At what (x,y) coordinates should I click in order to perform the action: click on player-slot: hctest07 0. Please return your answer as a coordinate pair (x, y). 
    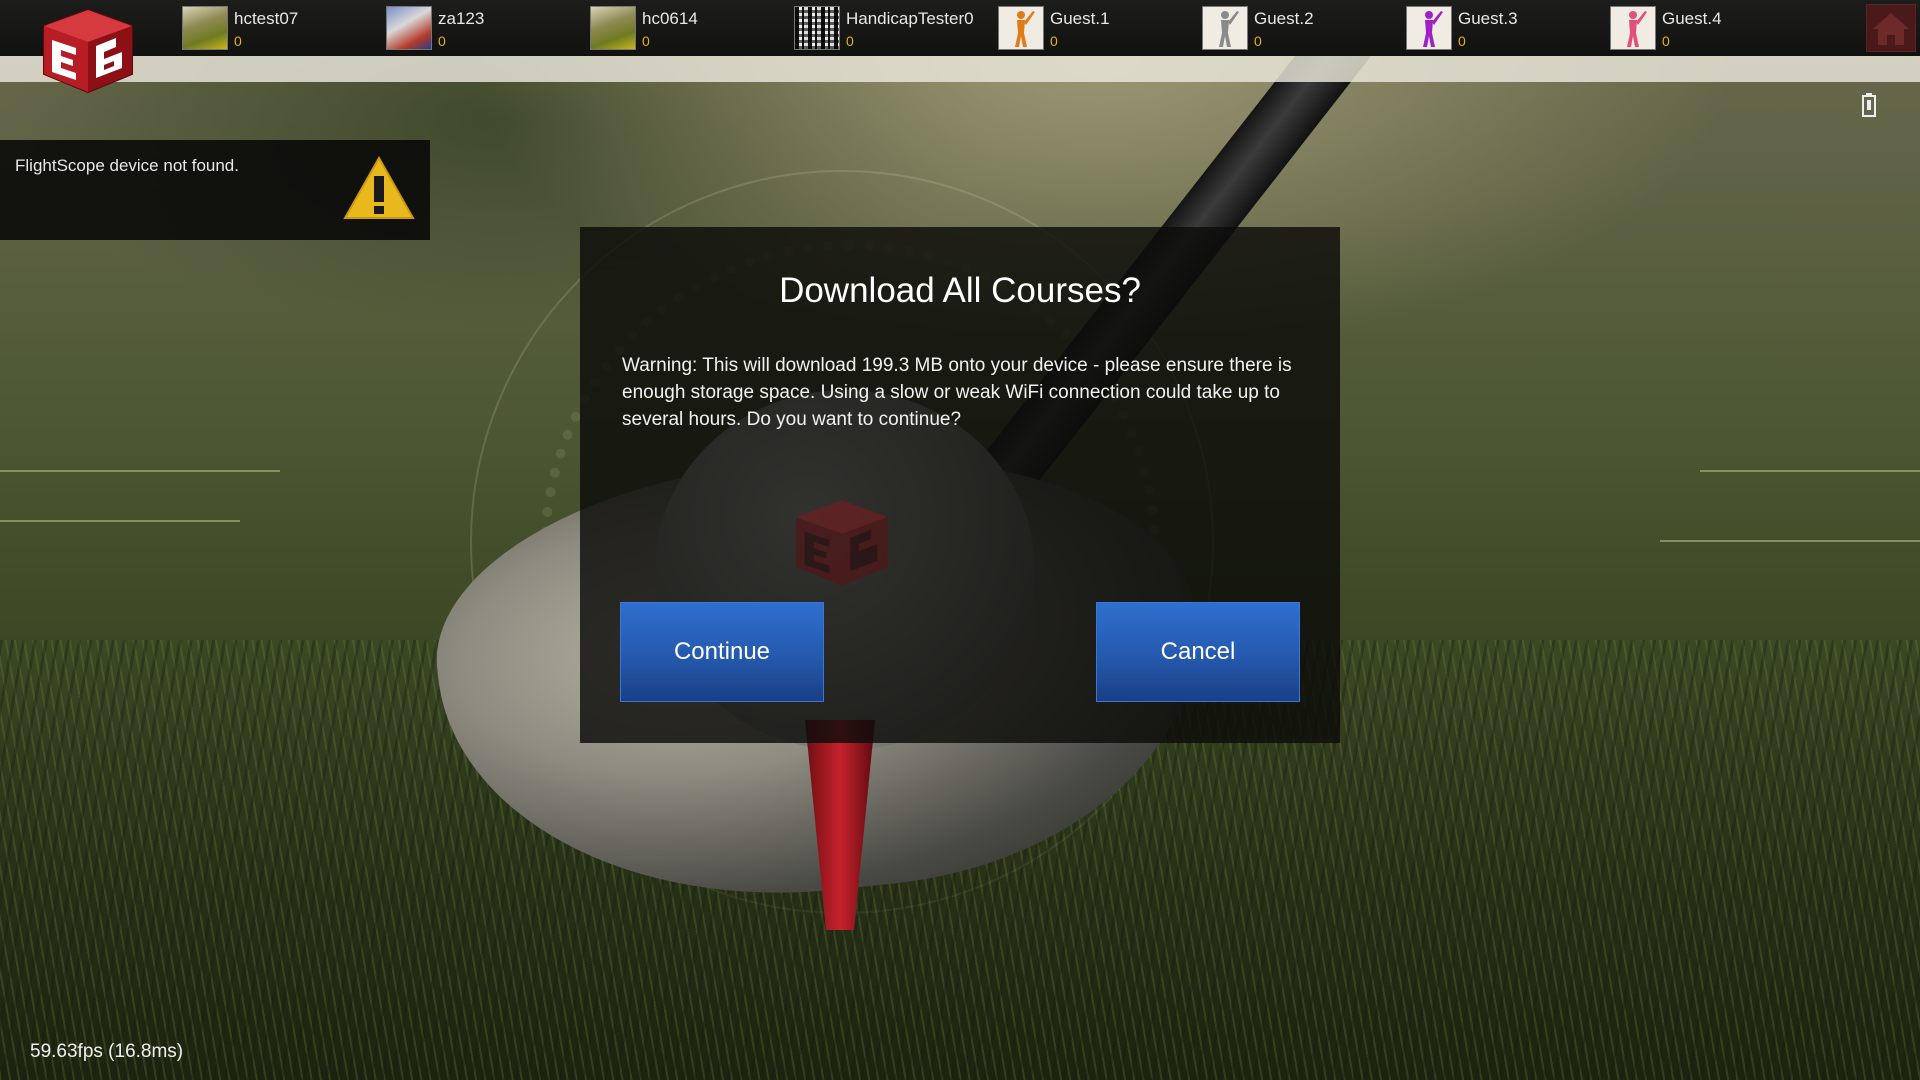
    Looking at the image, I should click on (282, 29).